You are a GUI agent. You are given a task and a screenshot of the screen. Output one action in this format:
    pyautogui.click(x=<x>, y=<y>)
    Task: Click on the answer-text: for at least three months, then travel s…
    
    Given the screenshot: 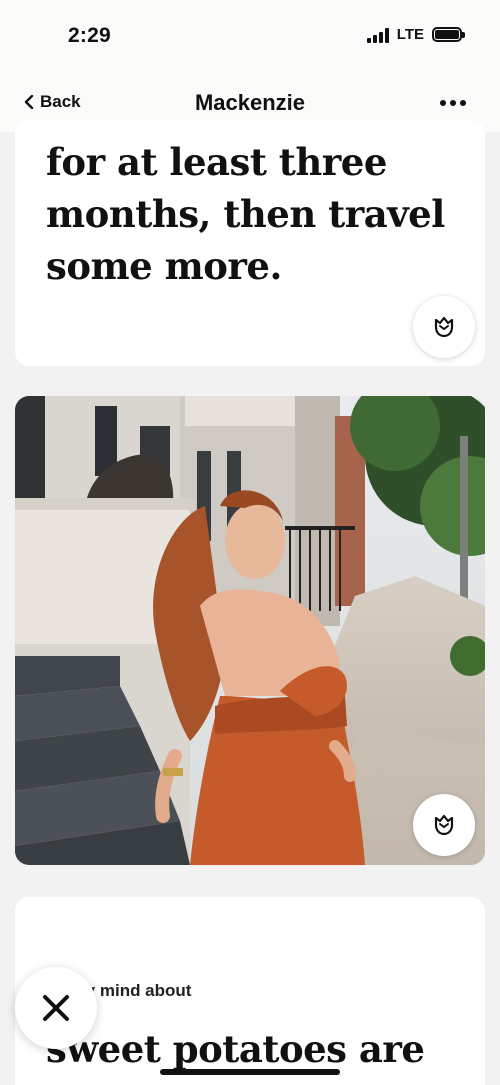 What is the action you would take?
    pyautogui.click(x=245, y=214)
    